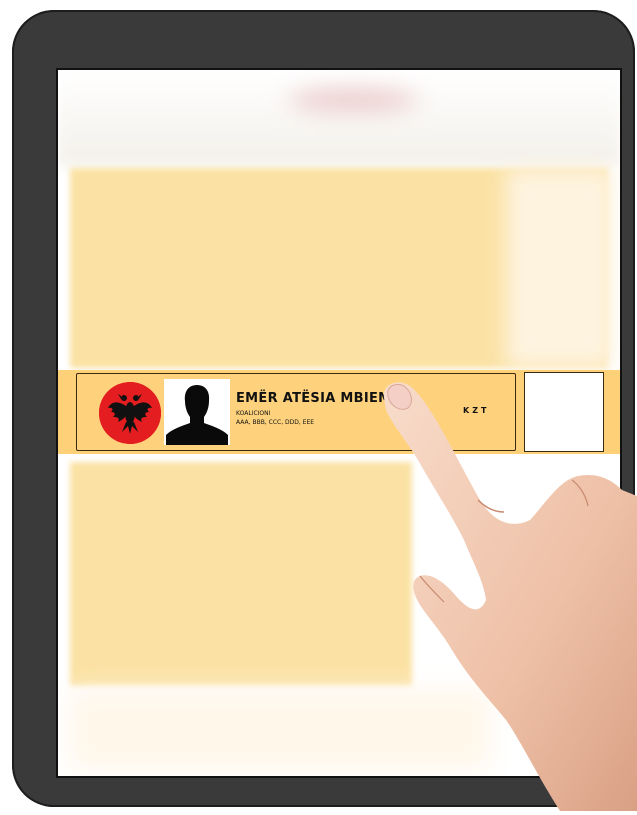 This screenshot has width=637, height=815. I want to click on candidate-code: KZT, so click(476, 410).